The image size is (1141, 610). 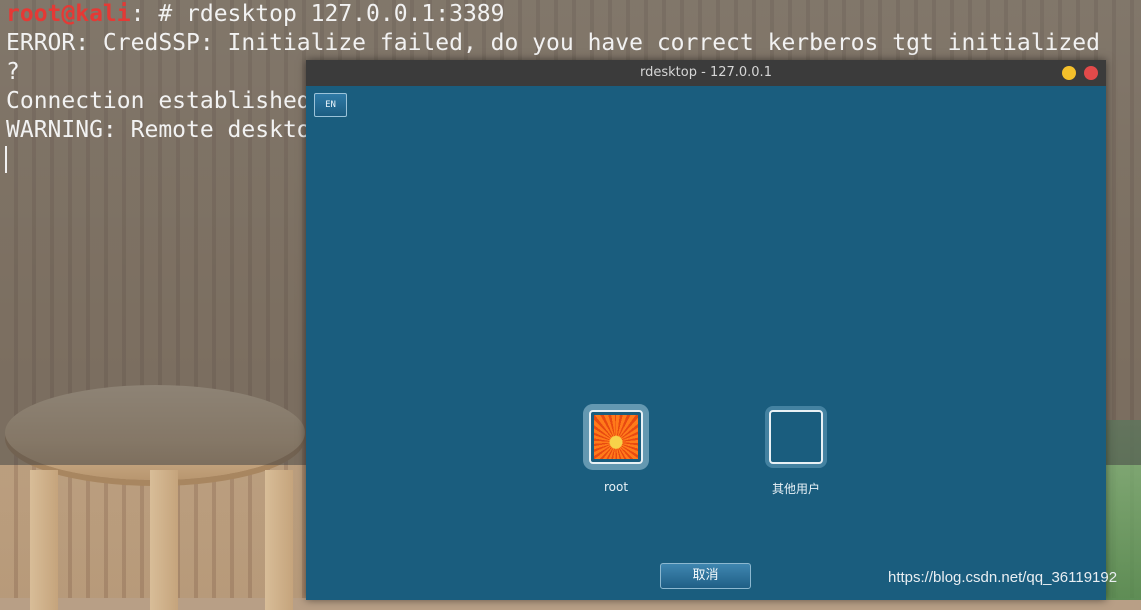 I want to click on cancel-button: 取消, so click(x=705, y=576).